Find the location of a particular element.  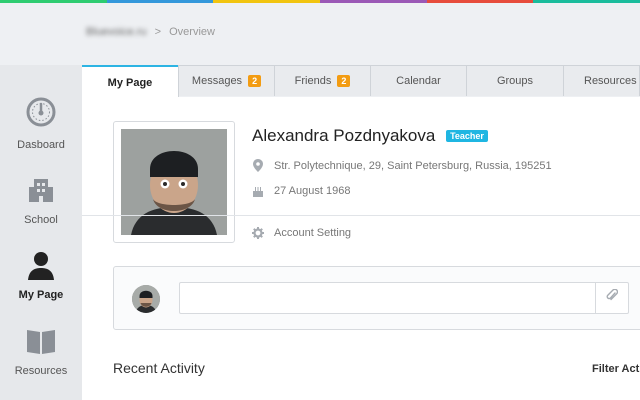

tab-label: Calendar is located at coordinates (418, 81).